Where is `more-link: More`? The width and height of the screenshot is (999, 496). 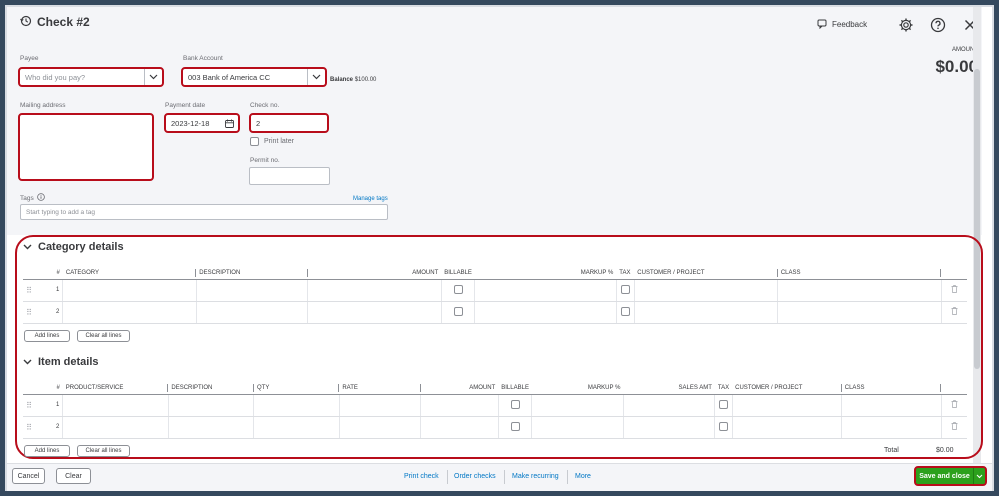 more-link: More is located at coordinates (583, 476).